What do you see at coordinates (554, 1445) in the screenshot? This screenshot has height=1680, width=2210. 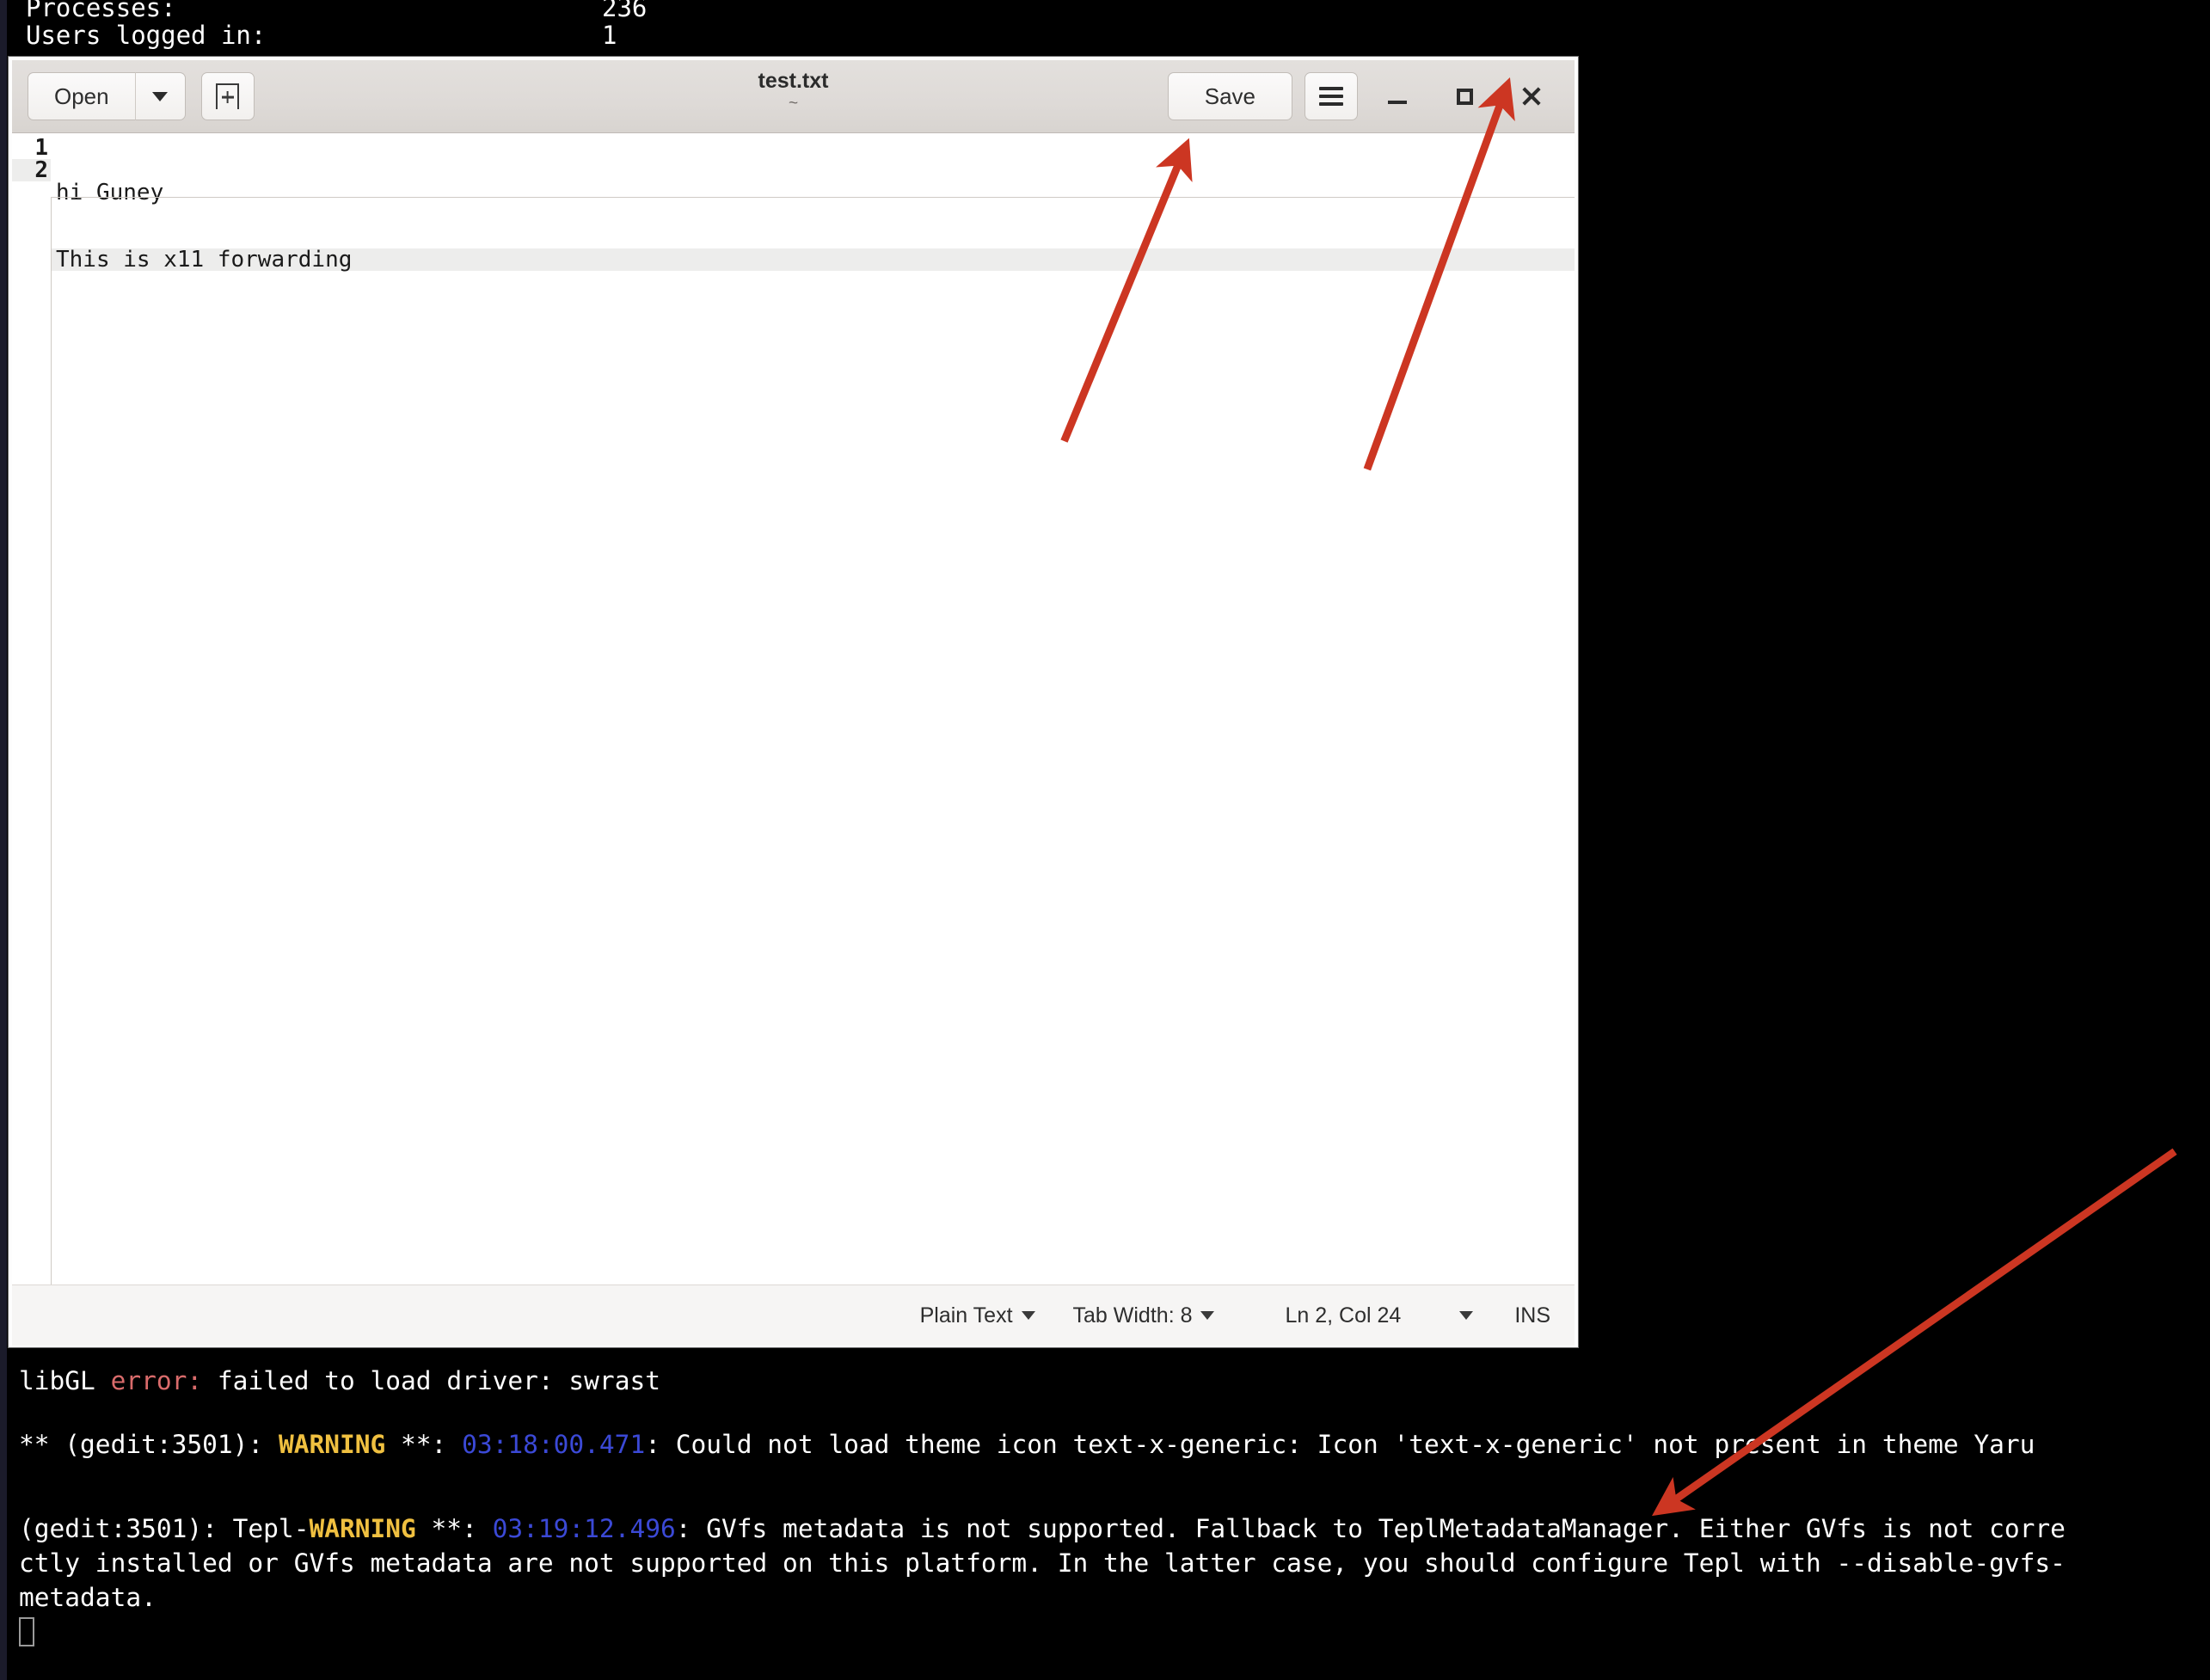 I see `warning1-timestamp: 03:18:00.471` at bounding box center [554, 1445].